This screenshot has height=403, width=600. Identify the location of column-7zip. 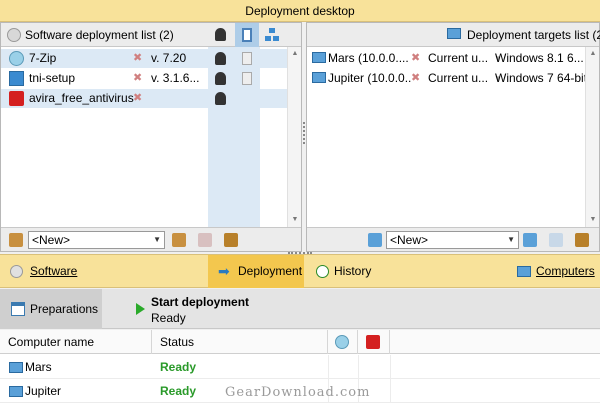
(343, 342).